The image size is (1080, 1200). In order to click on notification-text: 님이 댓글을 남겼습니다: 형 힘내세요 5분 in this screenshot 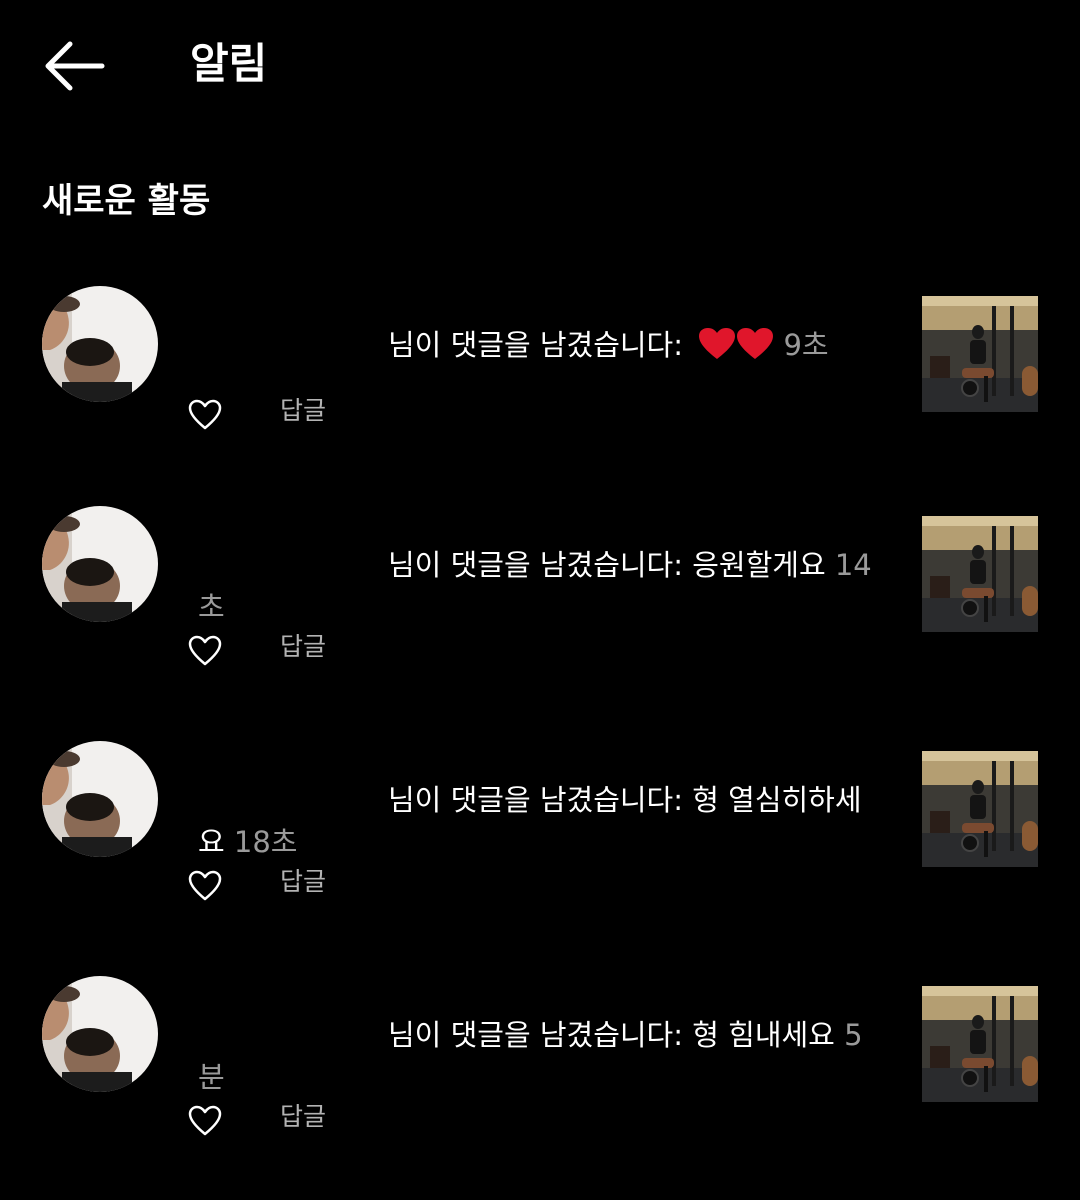, I will do `click(543, 1056)`.